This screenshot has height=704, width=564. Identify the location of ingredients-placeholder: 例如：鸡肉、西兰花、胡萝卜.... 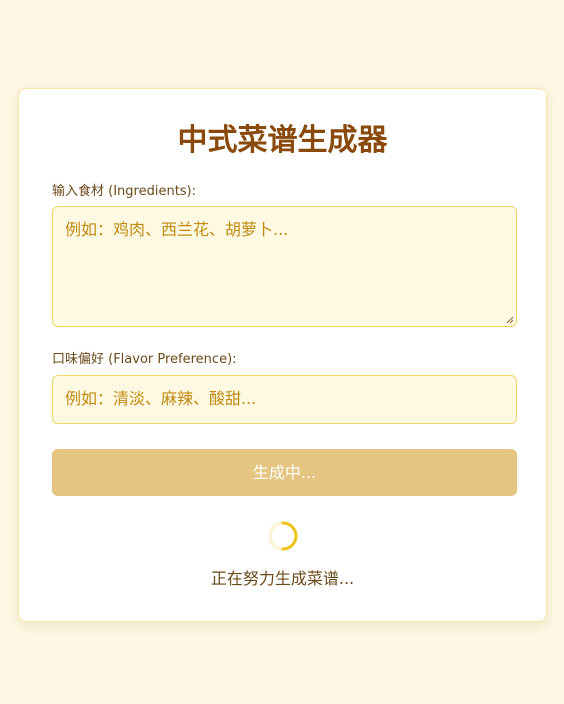
(177, 229).